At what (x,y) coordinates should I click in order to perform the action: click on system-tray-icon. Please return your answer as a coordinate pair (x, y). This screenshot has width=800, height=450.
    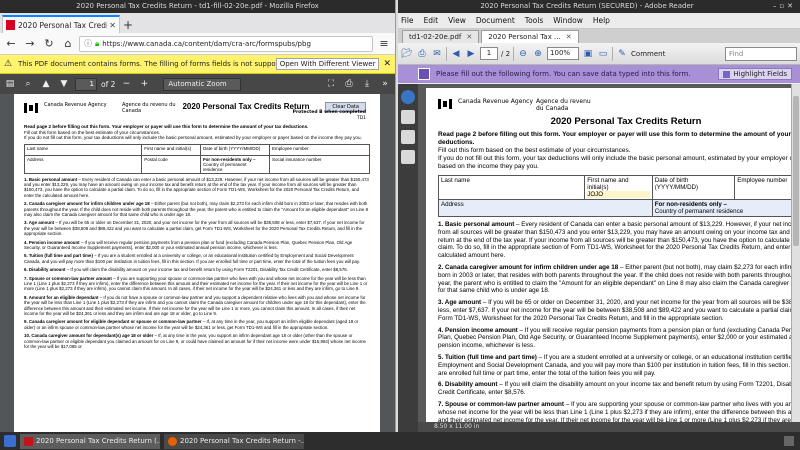
    Looking at the image, I should click on (789, 441).